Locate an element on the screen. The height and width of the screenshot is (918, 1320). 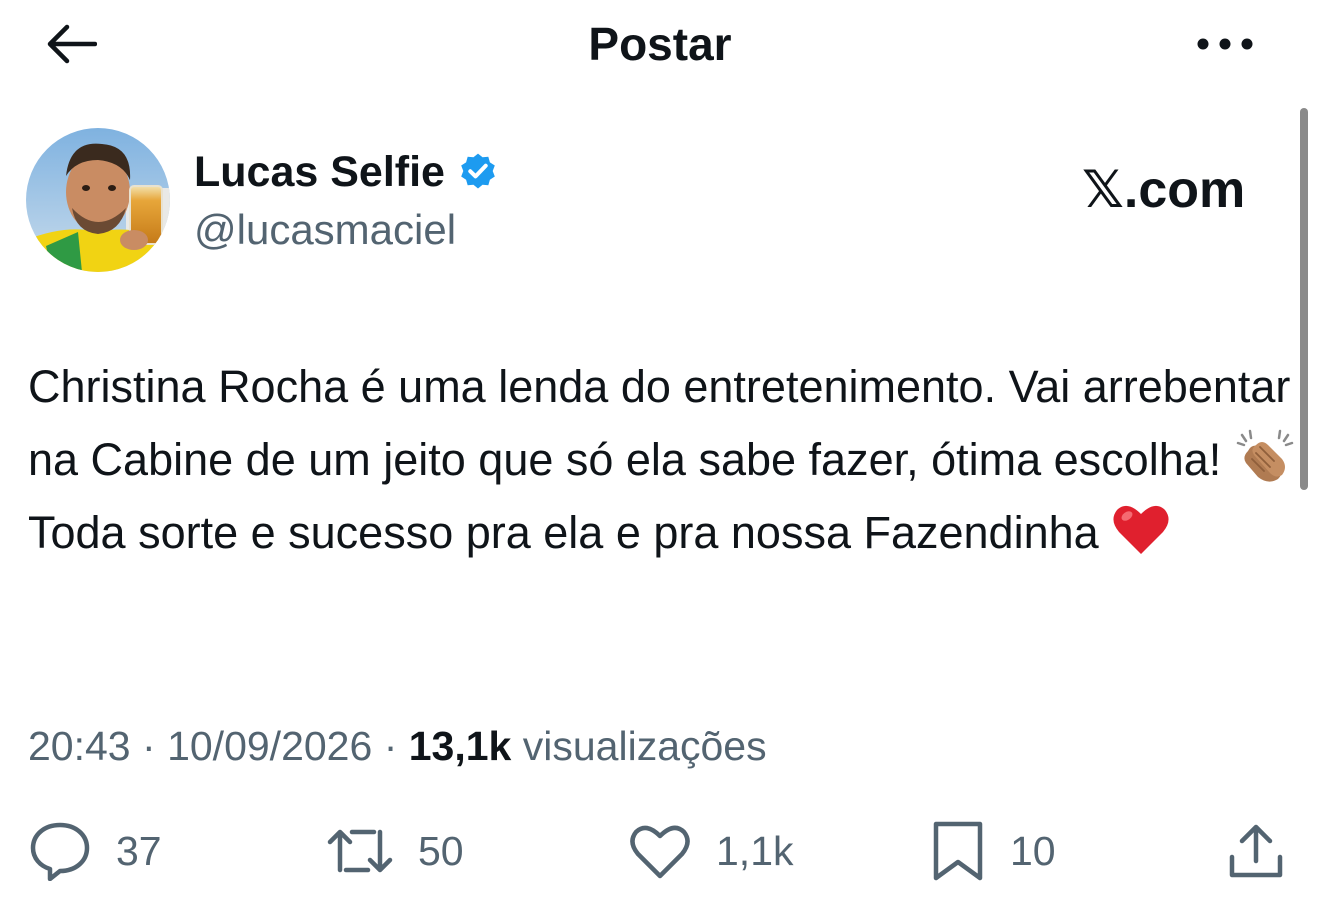
back-button is located at coordinates (71, 44).